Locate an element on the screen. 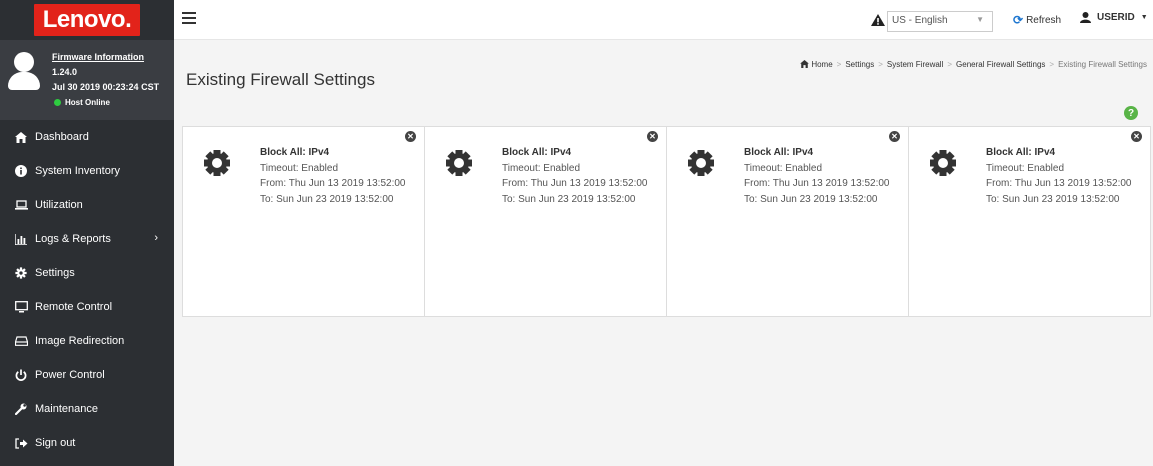 Image resolution: width=1153 pixels, height=466 pixels. hamburger-menu-icon is located at coordinates (189, 18).